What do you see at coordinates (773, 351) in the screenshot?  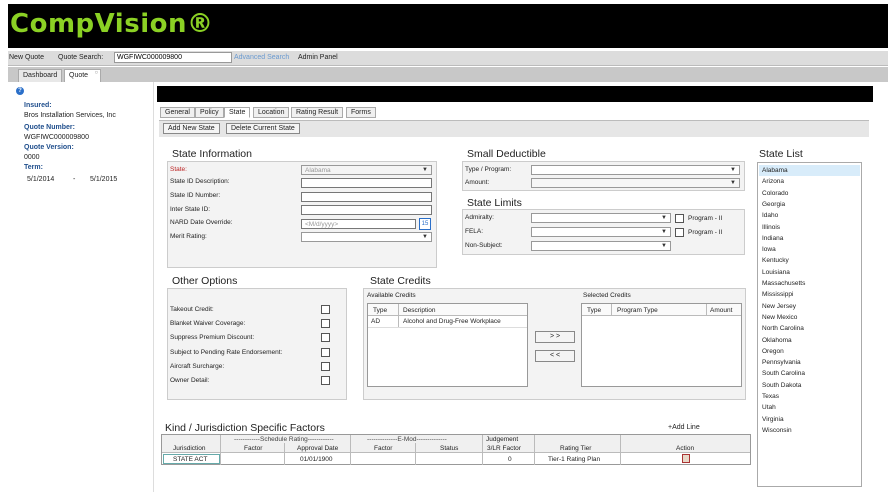 I see `state-list-item: Oregon` at bounding box center [773, 351].